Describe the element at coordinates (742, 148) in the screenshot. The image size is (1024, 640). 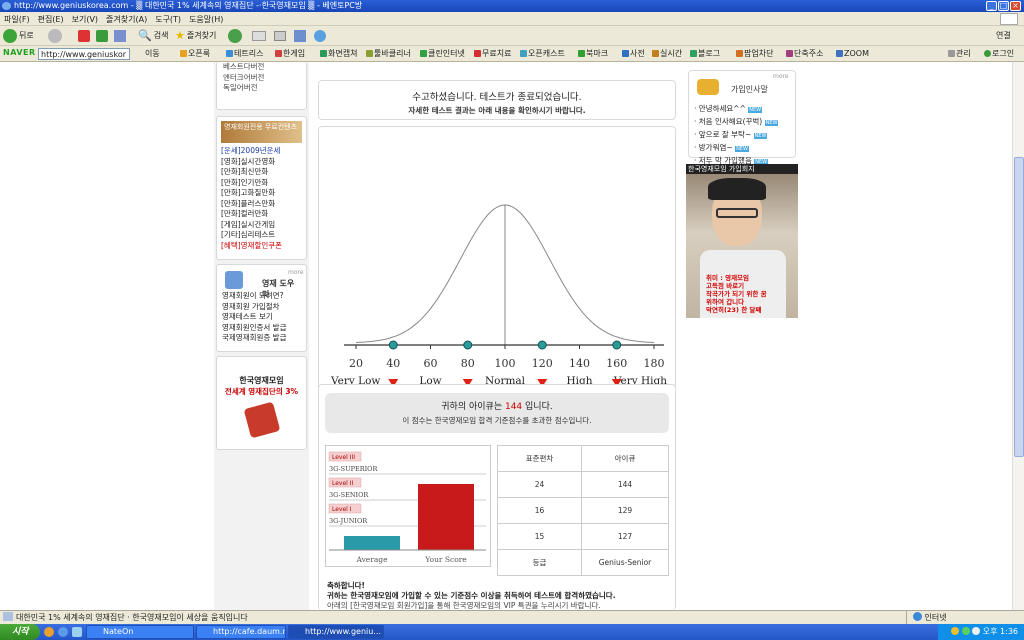
I see `greeting-item: · 방가워염~ NEW` at that location.